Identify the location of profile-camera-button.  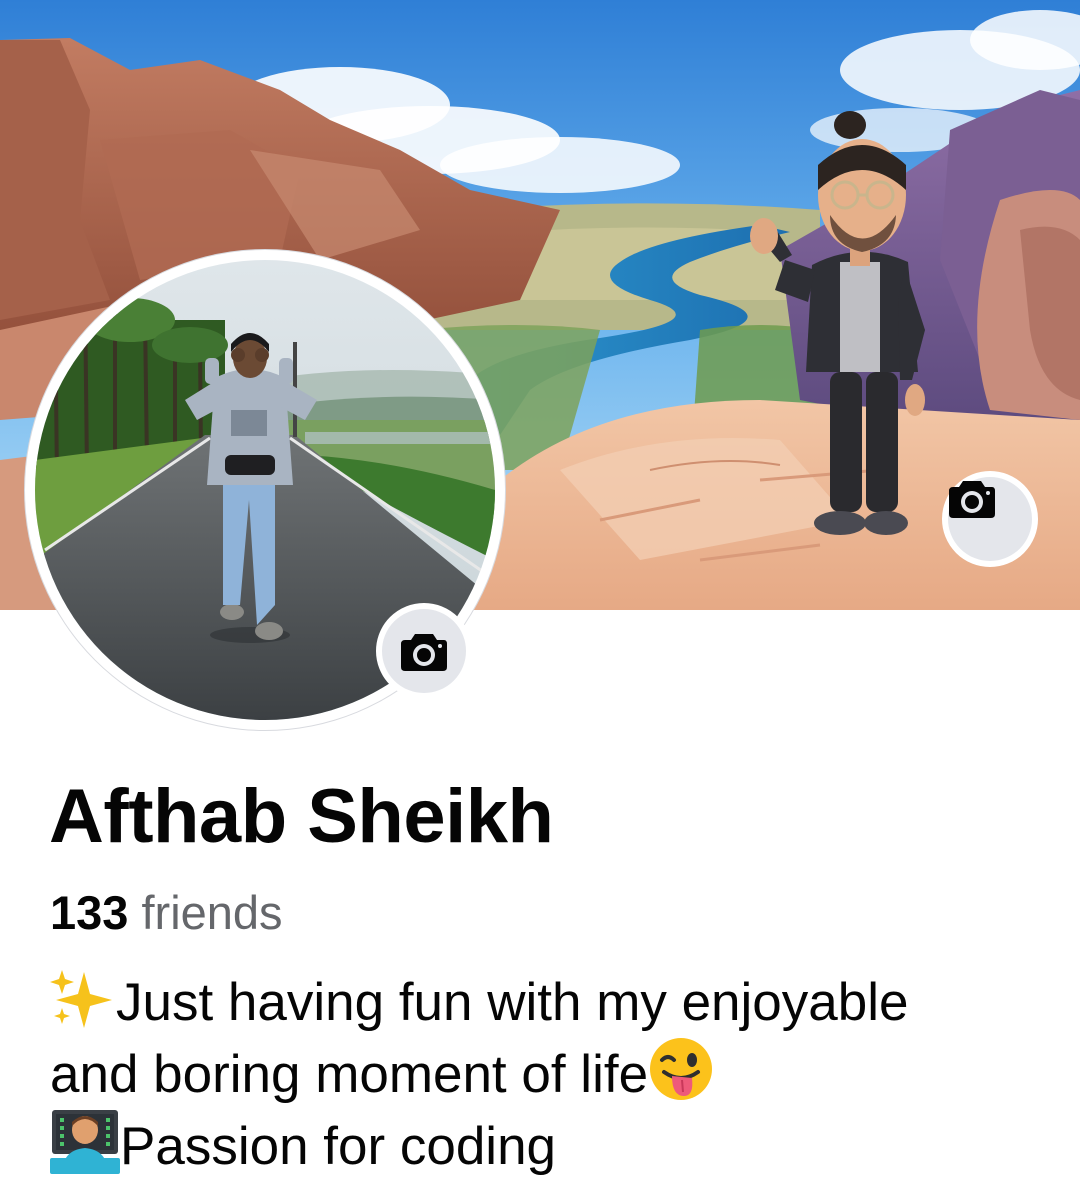
(424, 651).